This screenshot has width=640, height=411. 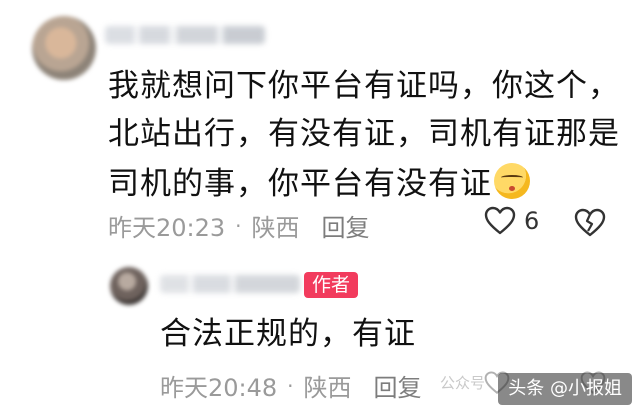 I want to click on comment-meta: 昨天20:23 · 陕西 回复, so click(x=239, y=225).